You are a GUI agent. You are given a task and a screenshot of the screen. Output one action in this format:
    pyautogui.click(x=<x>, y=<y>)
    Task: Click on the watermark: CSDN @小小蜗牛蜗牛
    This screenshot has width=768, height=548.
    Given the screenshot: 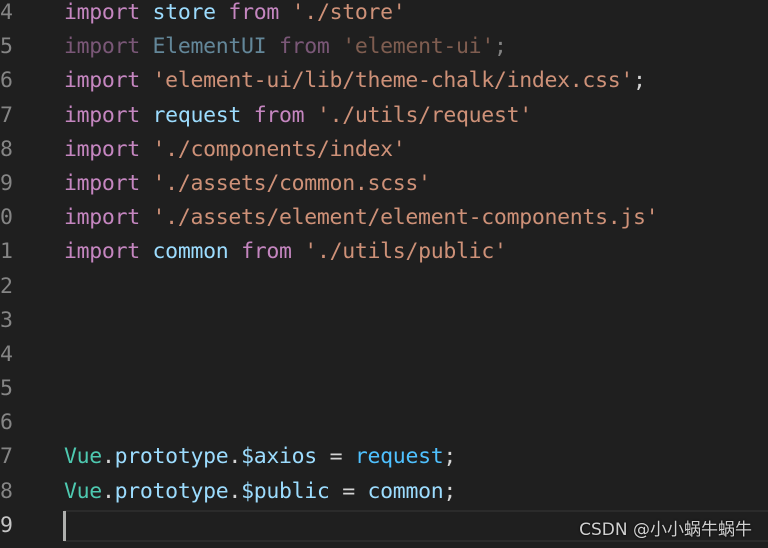 What is the action you would take?
    pyautogui.click(x=665, y=530)
    